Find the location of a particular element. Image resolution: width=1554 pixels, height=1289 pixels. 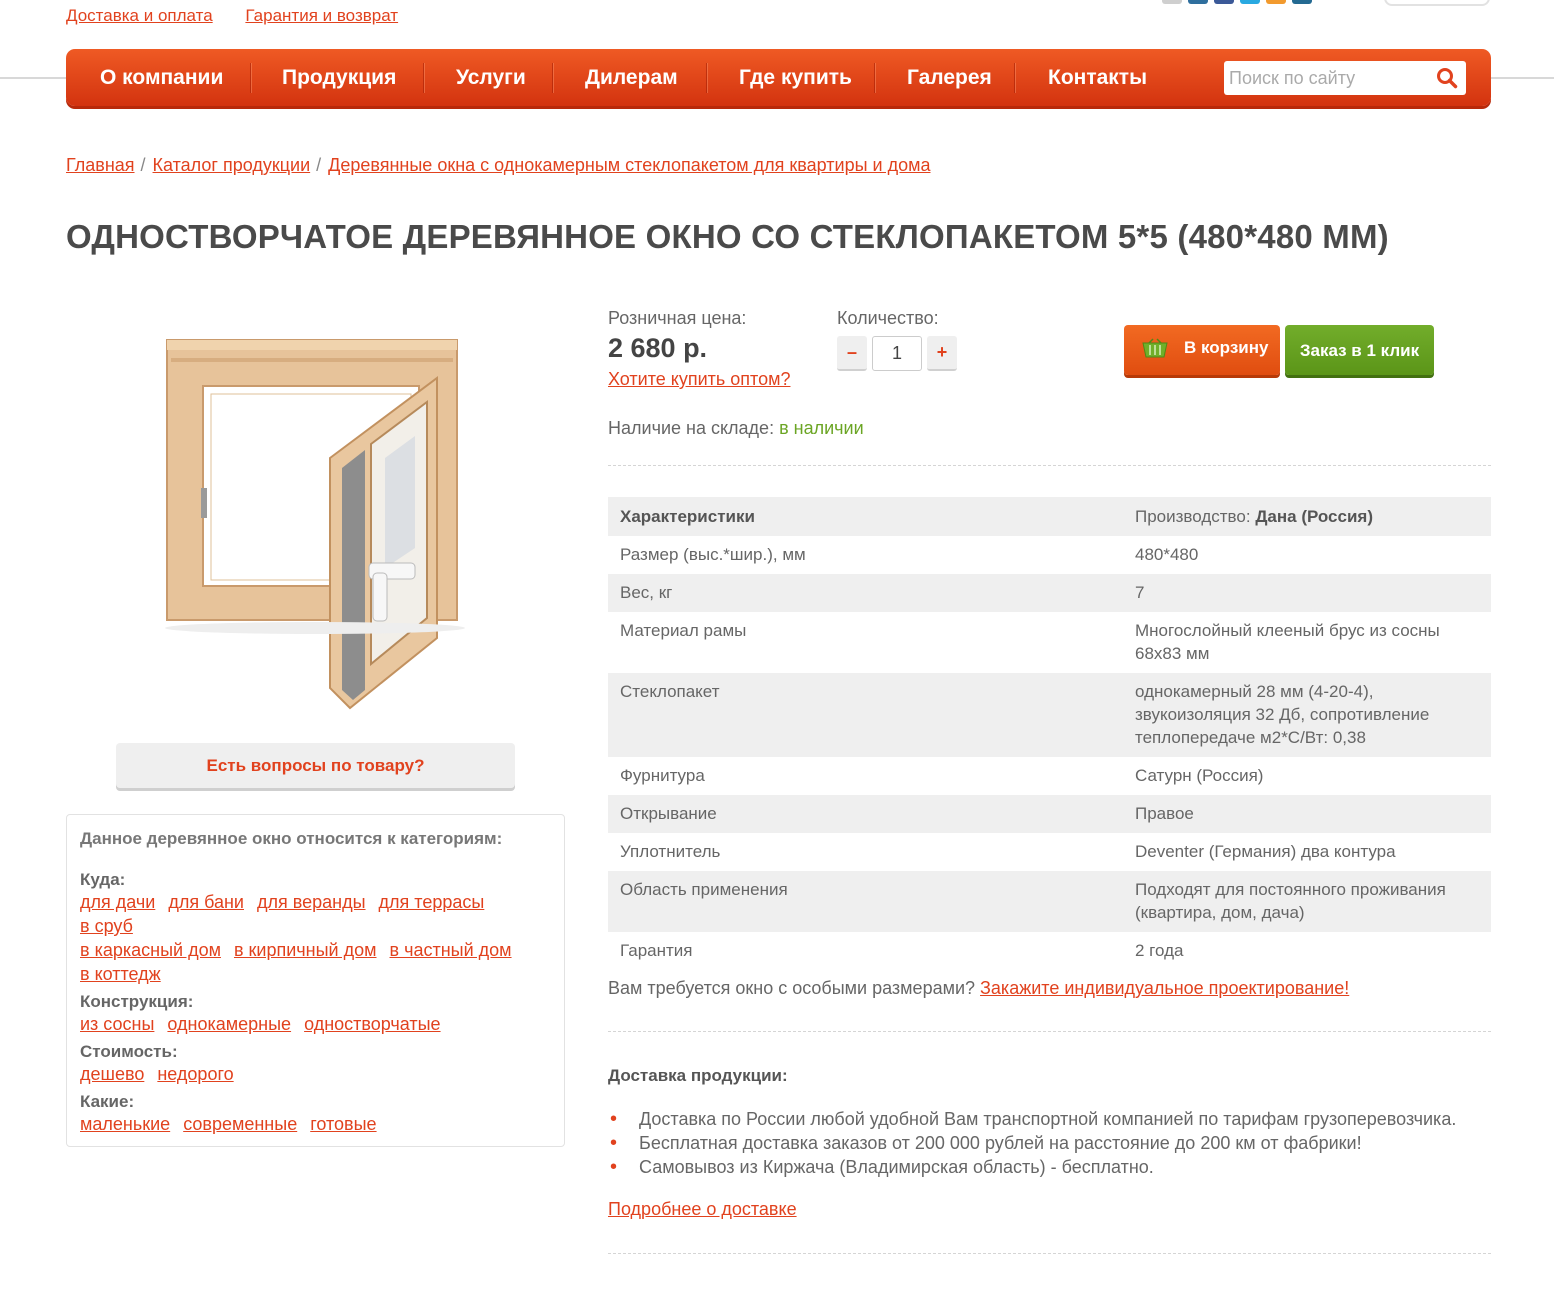

category-link: одностворчатые is located at coordinates (372, 1024).